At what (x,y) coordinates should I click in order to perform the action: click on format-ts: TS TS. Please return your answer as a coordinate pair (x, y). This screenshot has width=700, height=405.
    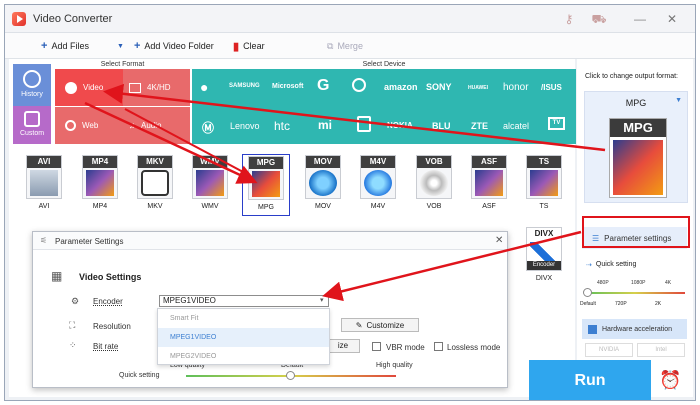
    Looking at the image, I should click on (544, 185).